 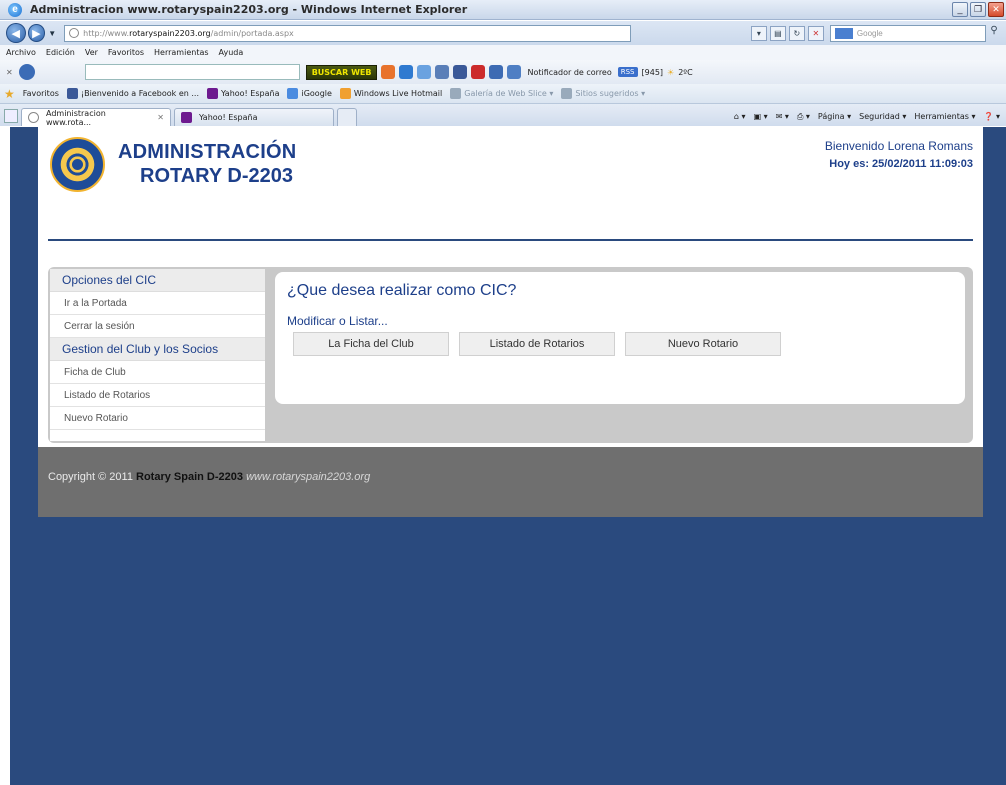 I want to click on menu-ayuda: Ayuda, so click(x=231, y=52).